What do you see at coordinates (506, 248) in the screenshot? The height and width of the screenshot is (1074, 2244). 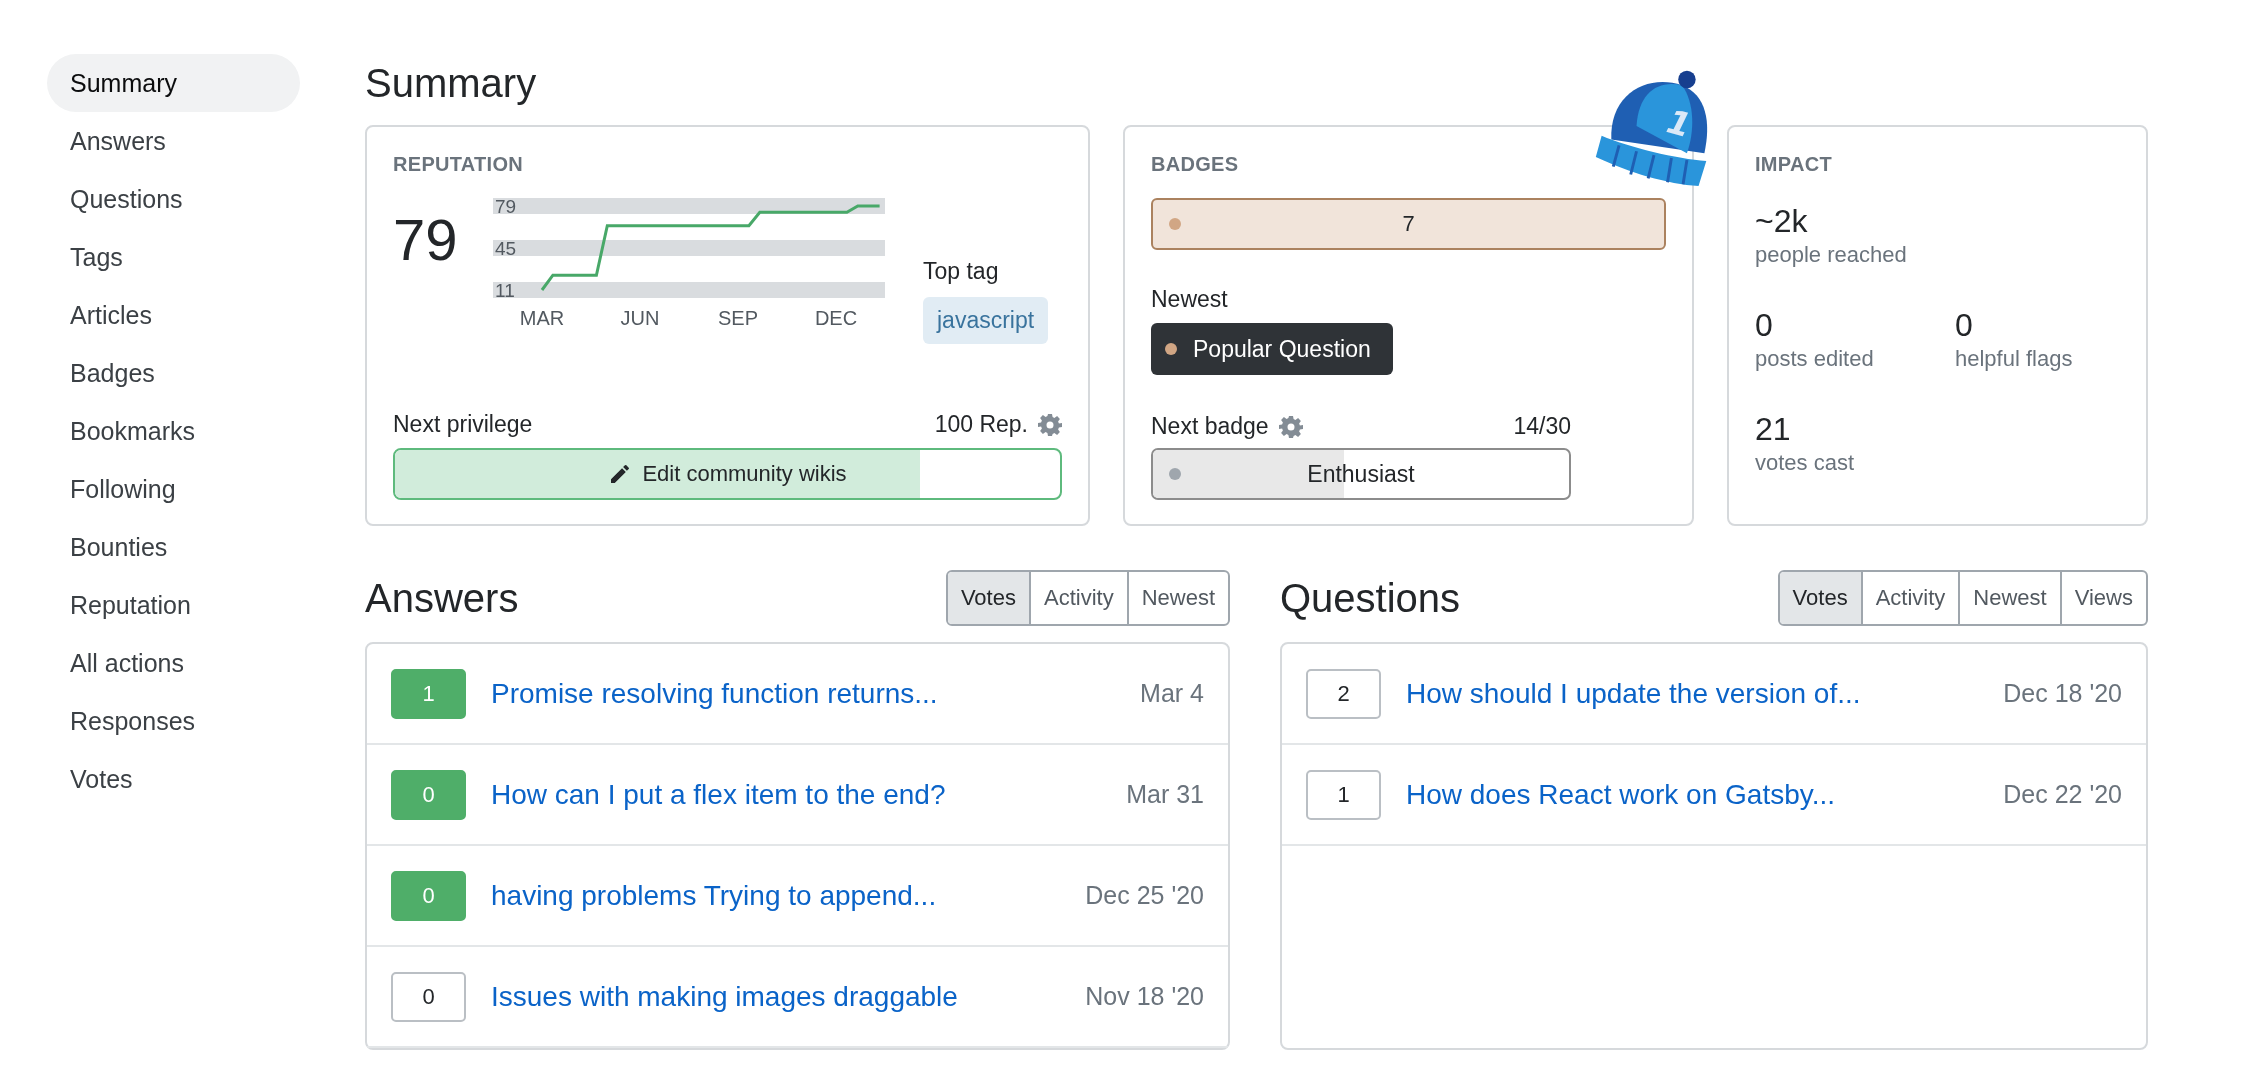 I see `y-tick-label: 45` at bounding box center [506, 248].